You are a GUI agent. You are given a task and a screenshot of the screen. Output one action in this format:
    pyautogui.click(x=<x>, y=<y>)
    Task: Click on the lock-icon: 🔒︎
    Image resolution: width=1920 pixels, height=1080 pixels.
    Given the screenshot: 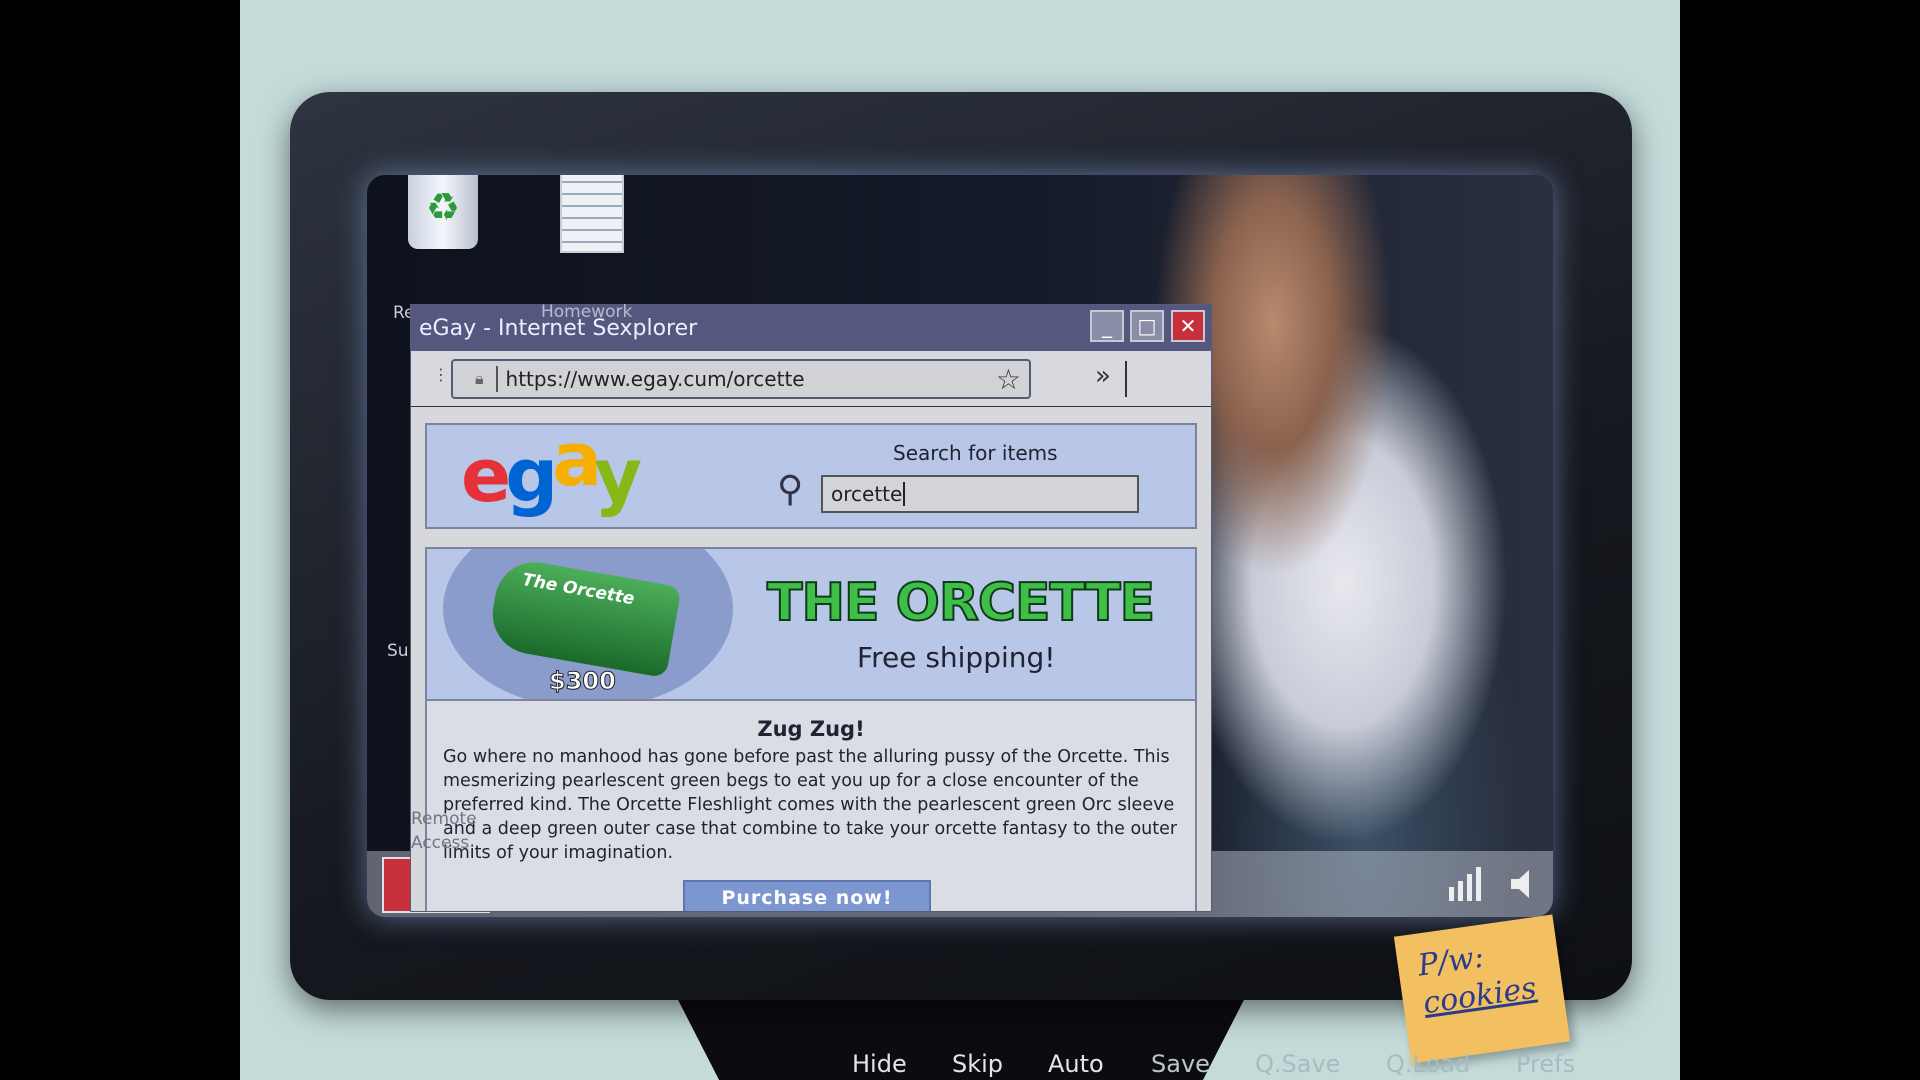 What is the action you would take?
    pyautogui.click(x=479, y=378)
    